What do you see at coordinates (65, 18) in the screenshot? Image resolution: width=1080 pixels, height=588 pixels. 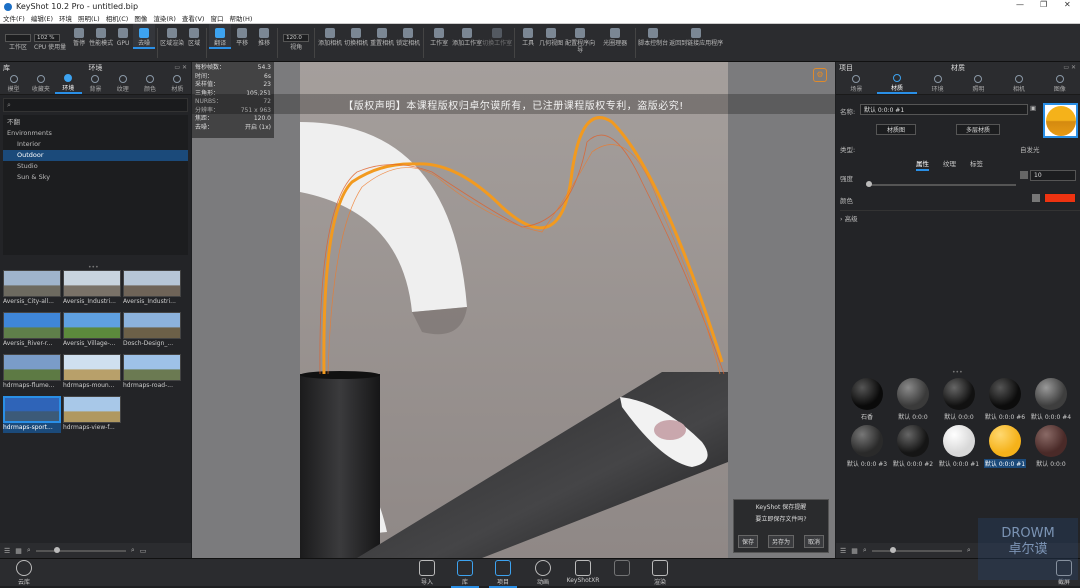 I see `menu-environment: 环境` at bounding box center [65, 18].